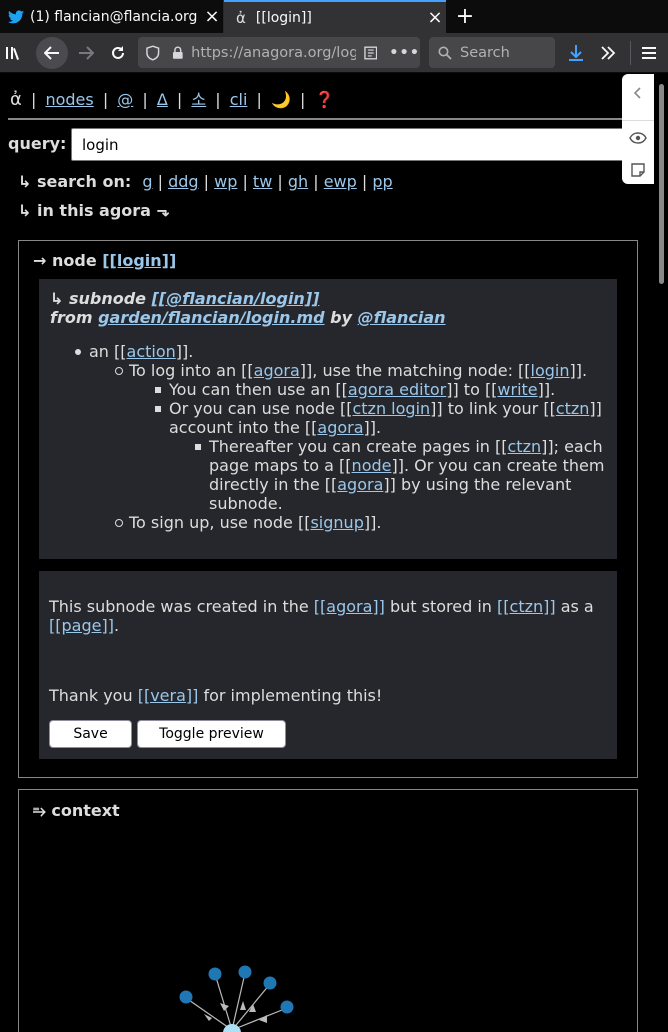 The height and width of the screenshot is (1032, 668). What do you see at coordinates (465, 16) in the screenshot?
I see `new-tab-button: +` at bounding box center [465, 16].